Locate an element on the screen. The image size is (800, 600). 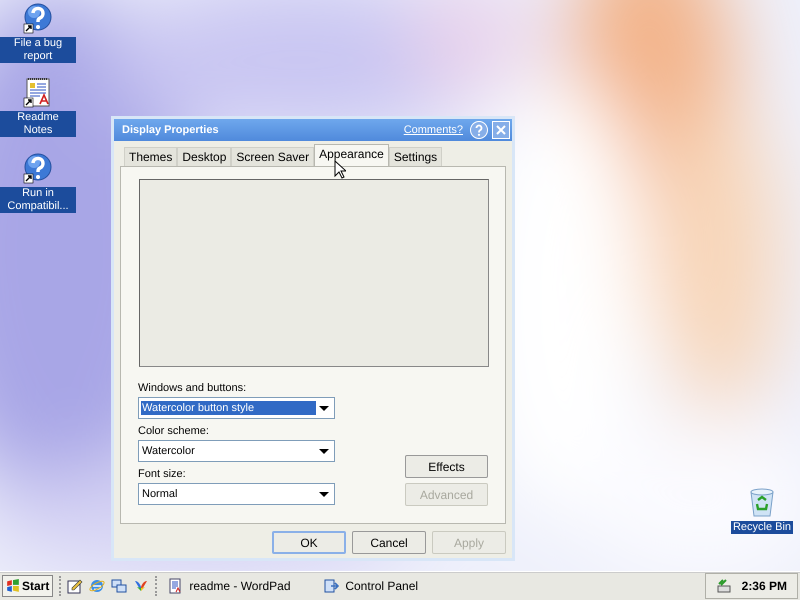
tab: Themes is located at coordinates (151, 156).